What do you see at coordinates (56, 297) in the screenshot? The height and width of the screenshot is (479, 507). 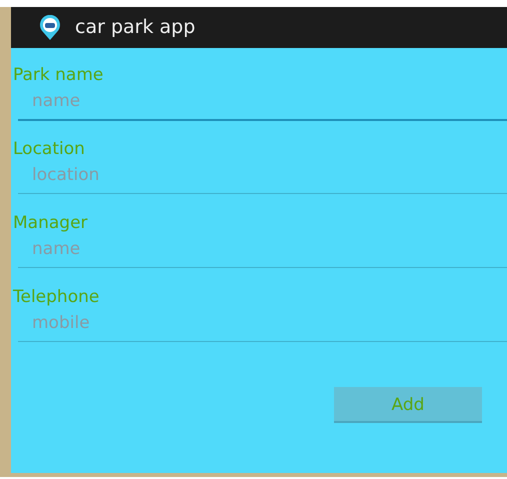 I see `field-label: Telephone` at bounding box center [56, 297].